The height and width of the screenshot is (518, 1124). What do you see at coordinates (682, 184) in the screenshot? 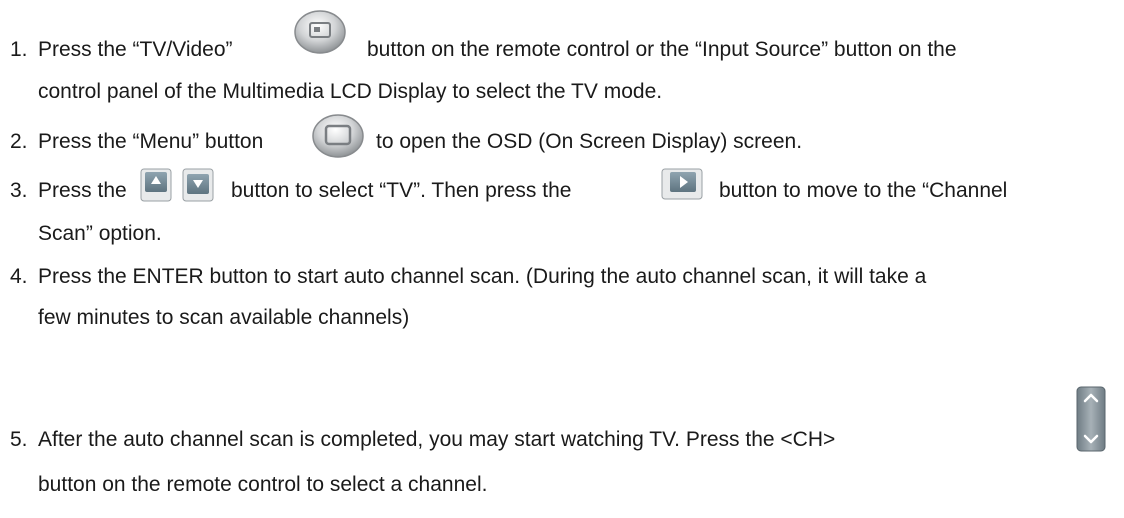
I see `right-arrow-button-icon` at bounding box center [682, 184].